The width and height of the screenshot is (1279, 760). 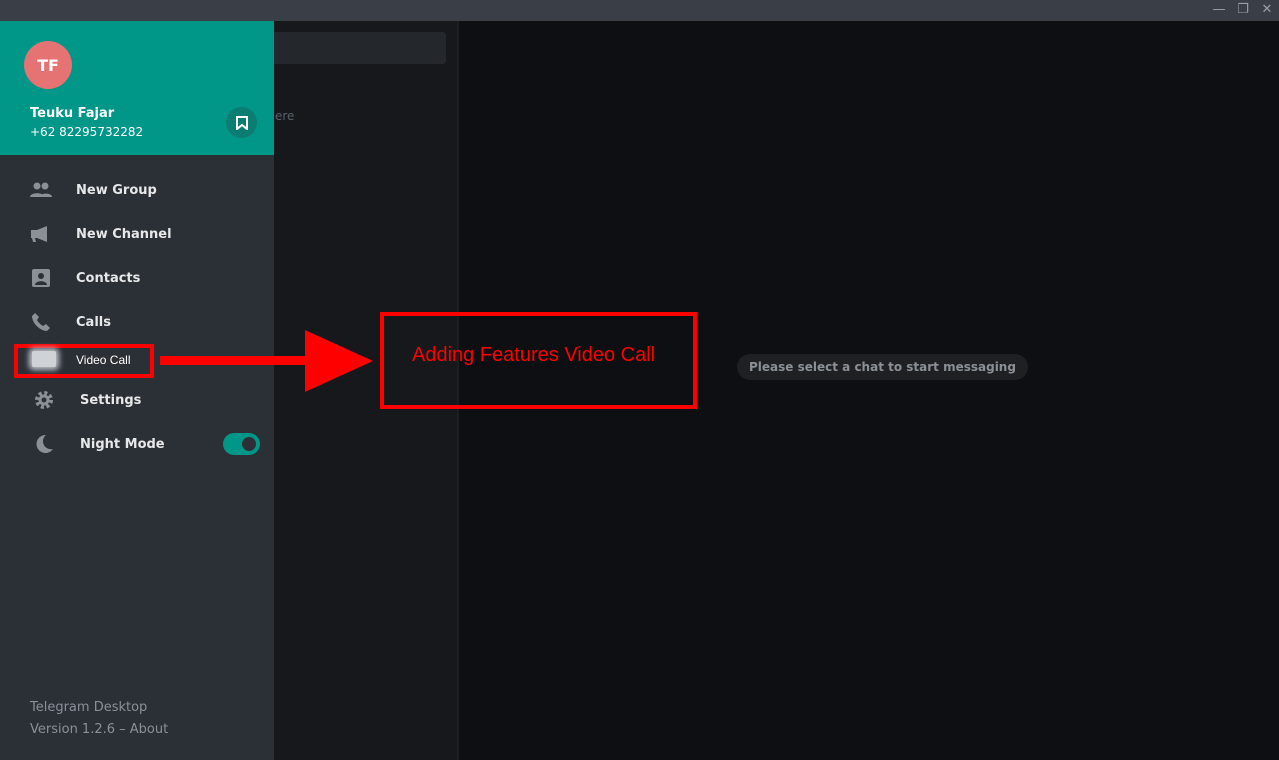 What do you see at coordinates (360, 48) in the screenshot?
I see `search-input` at bounding box center [360, 48].